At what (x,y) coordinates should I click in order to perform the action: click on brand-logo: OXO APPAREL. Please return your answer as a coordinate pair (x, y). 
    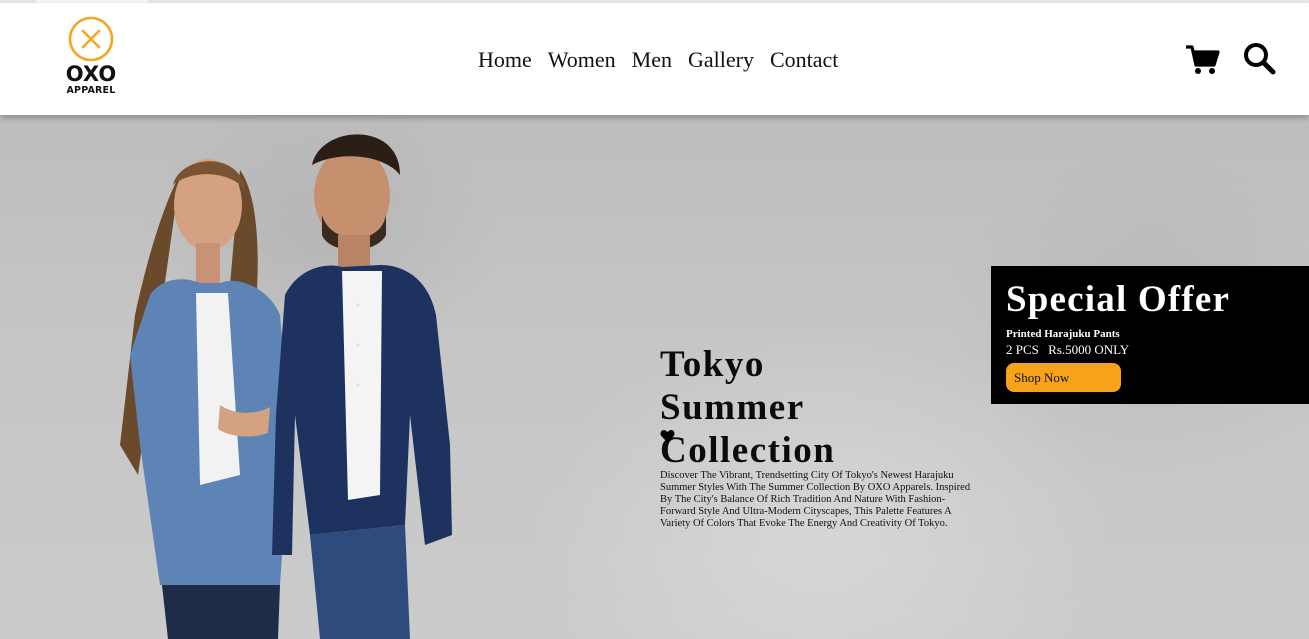
    Looking at the image, I should click on (91, 58).